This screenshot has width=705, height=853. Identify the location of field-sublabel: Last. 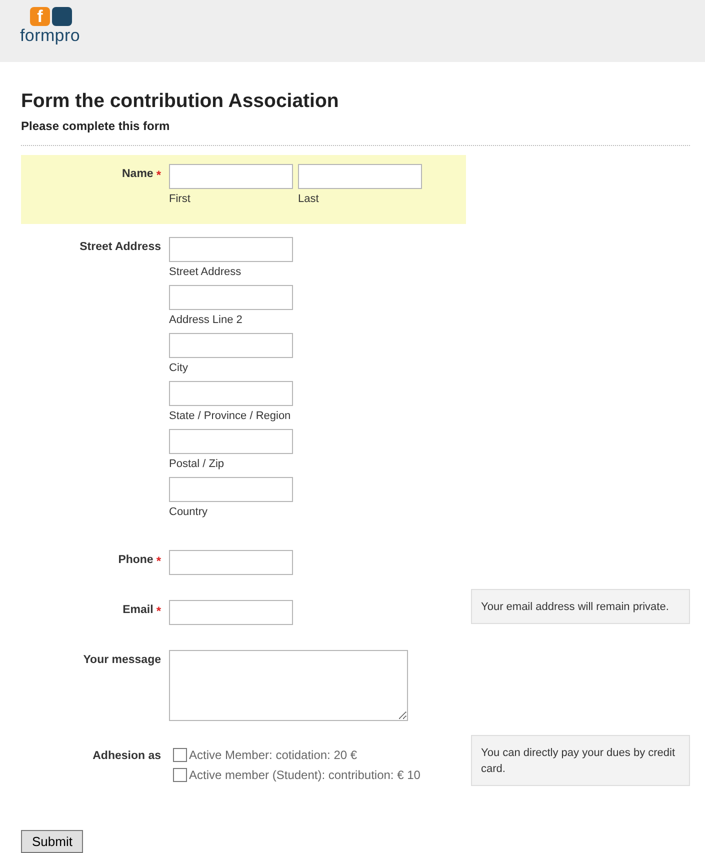
(309, 199).